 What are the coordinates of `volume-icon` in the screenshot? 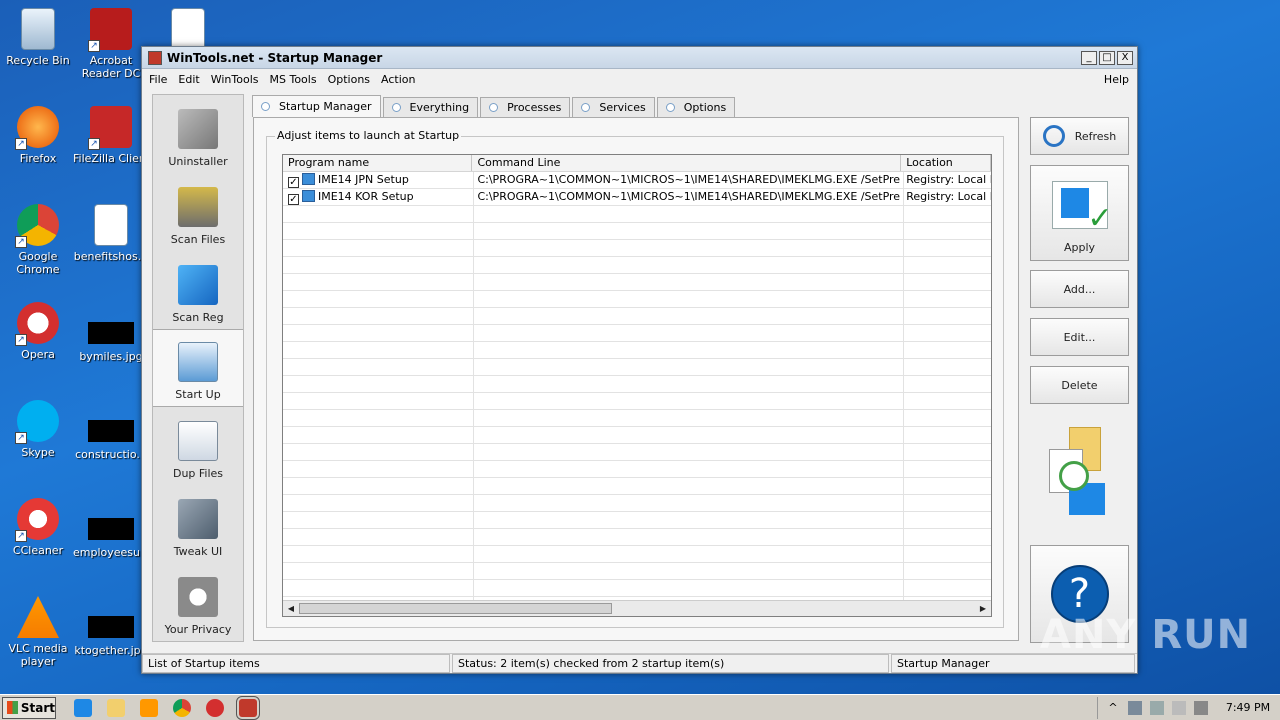 It's located at (1157, 707).